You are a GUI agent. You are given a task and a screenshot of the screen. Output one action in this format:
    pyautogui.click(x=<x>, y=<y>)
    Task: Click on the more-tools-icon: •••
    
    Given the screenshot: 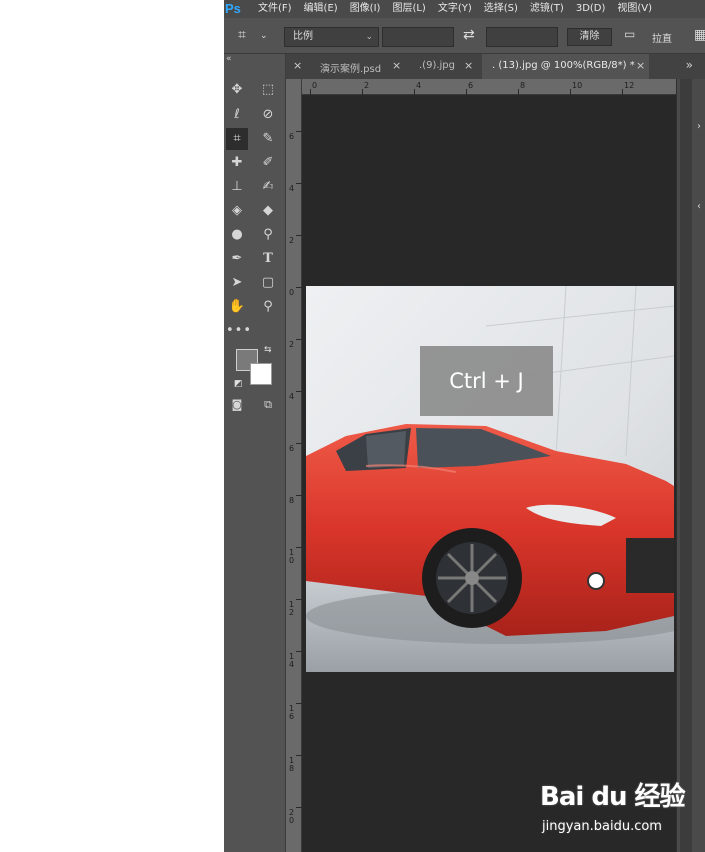 What is the action you would take?
    pyautogui.click(x=238, y=331)
    